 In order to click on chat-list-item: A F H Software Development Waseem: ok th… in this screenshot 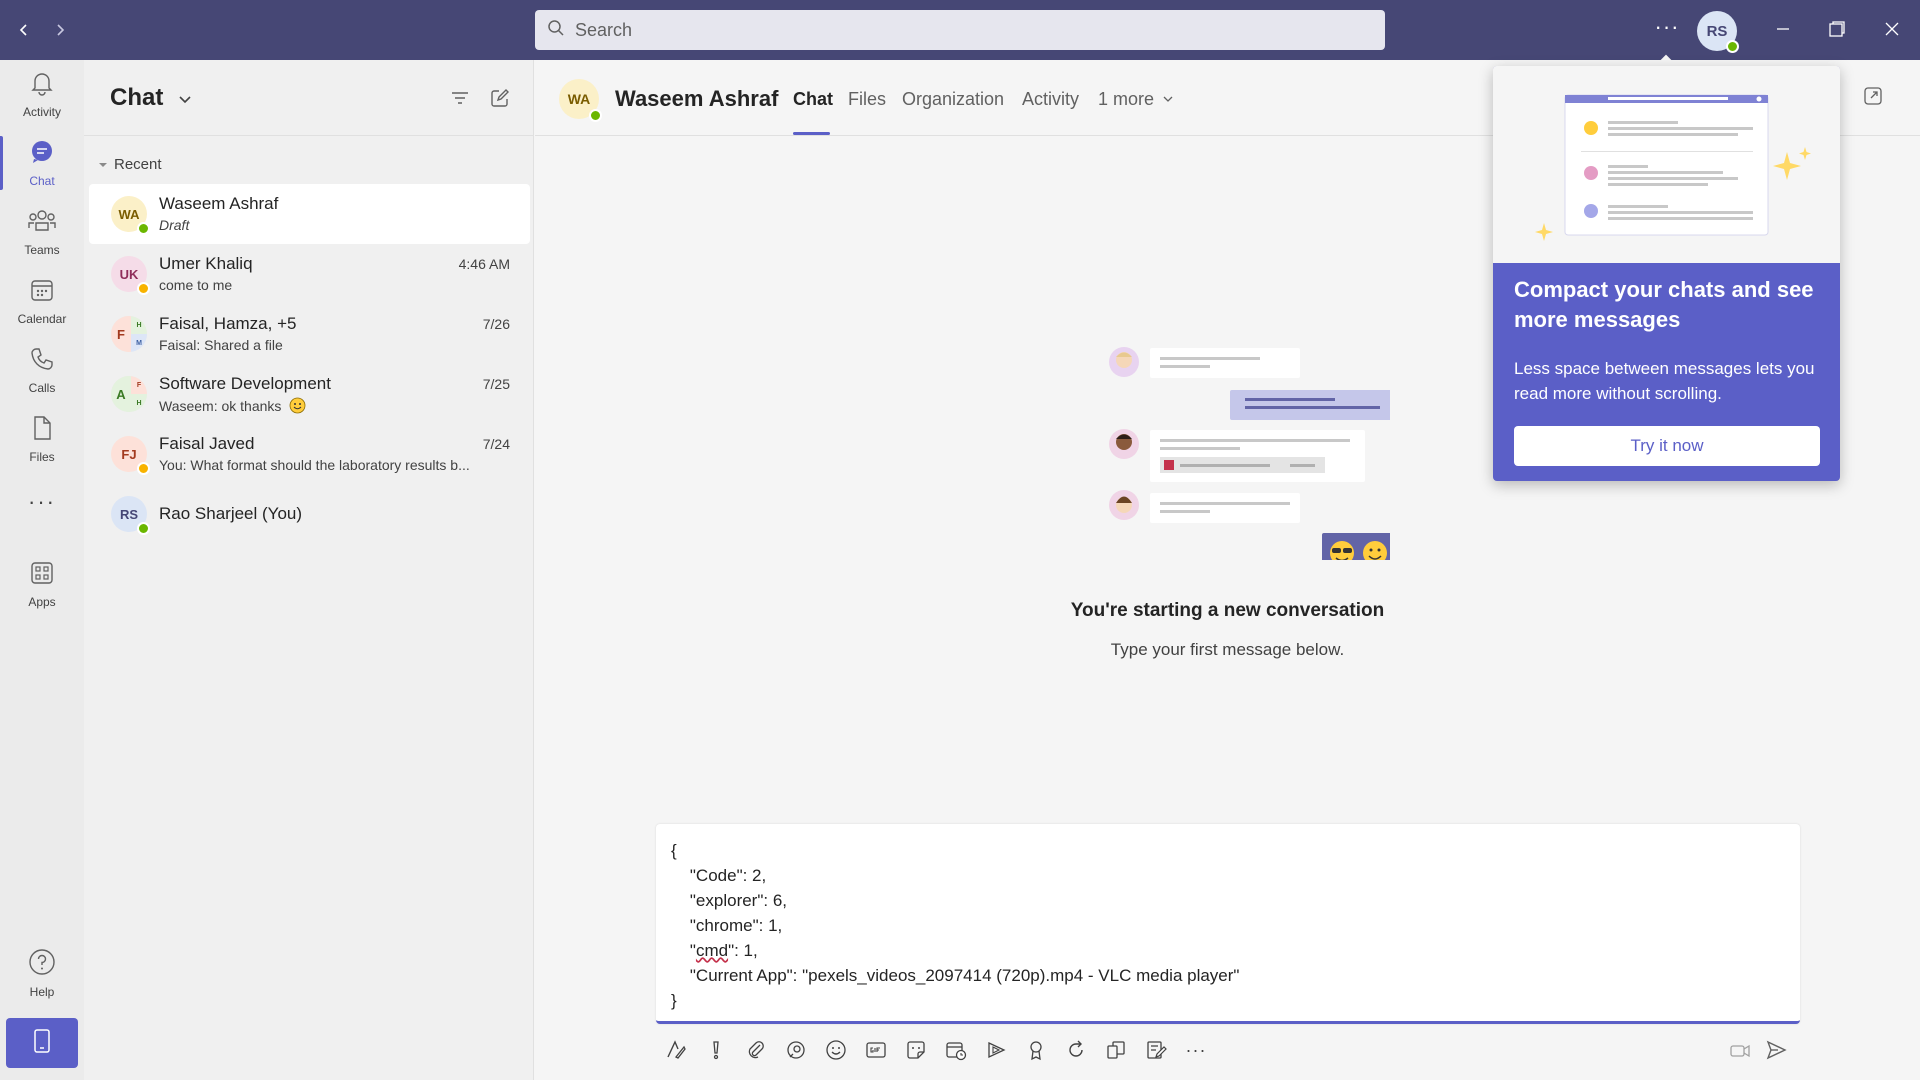, I will do `click(309, 394)`.